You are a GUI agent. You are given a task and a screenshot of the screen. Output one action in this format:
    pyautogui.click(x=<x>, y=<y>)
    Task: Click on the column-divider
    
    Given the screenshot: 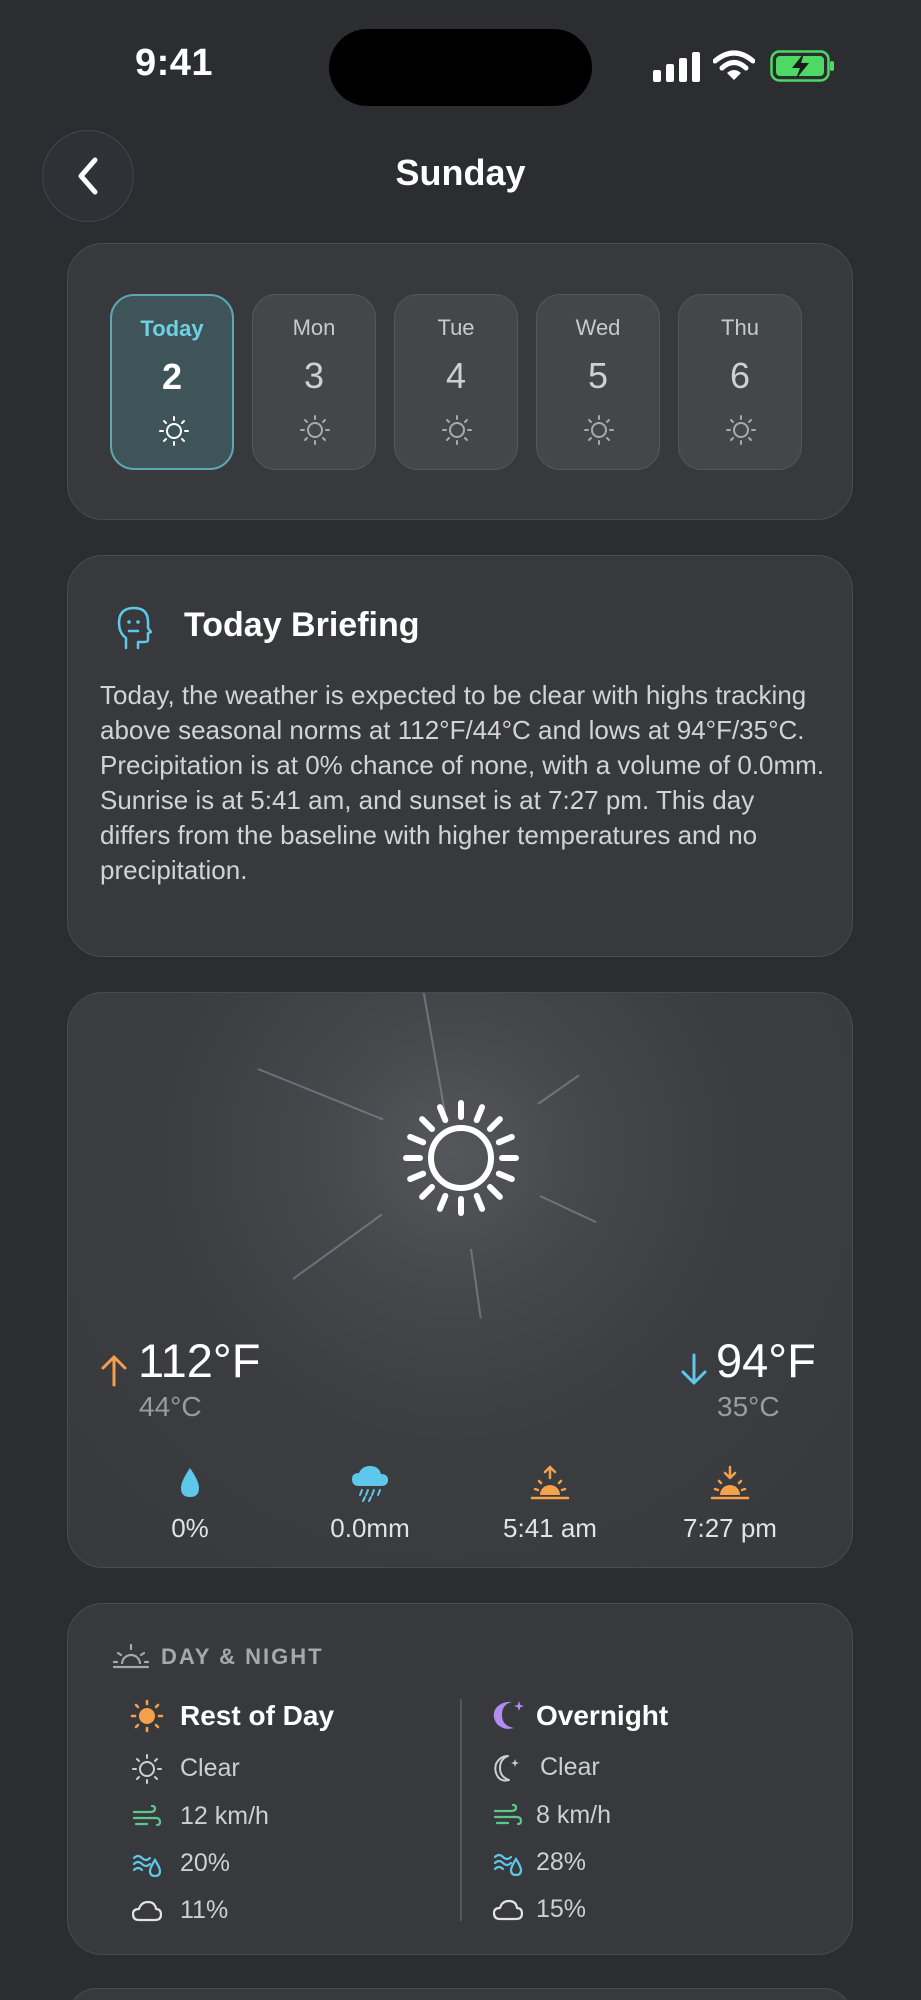 What is the action you would take?
    pyautogui.click(x=461, y=1810)
    